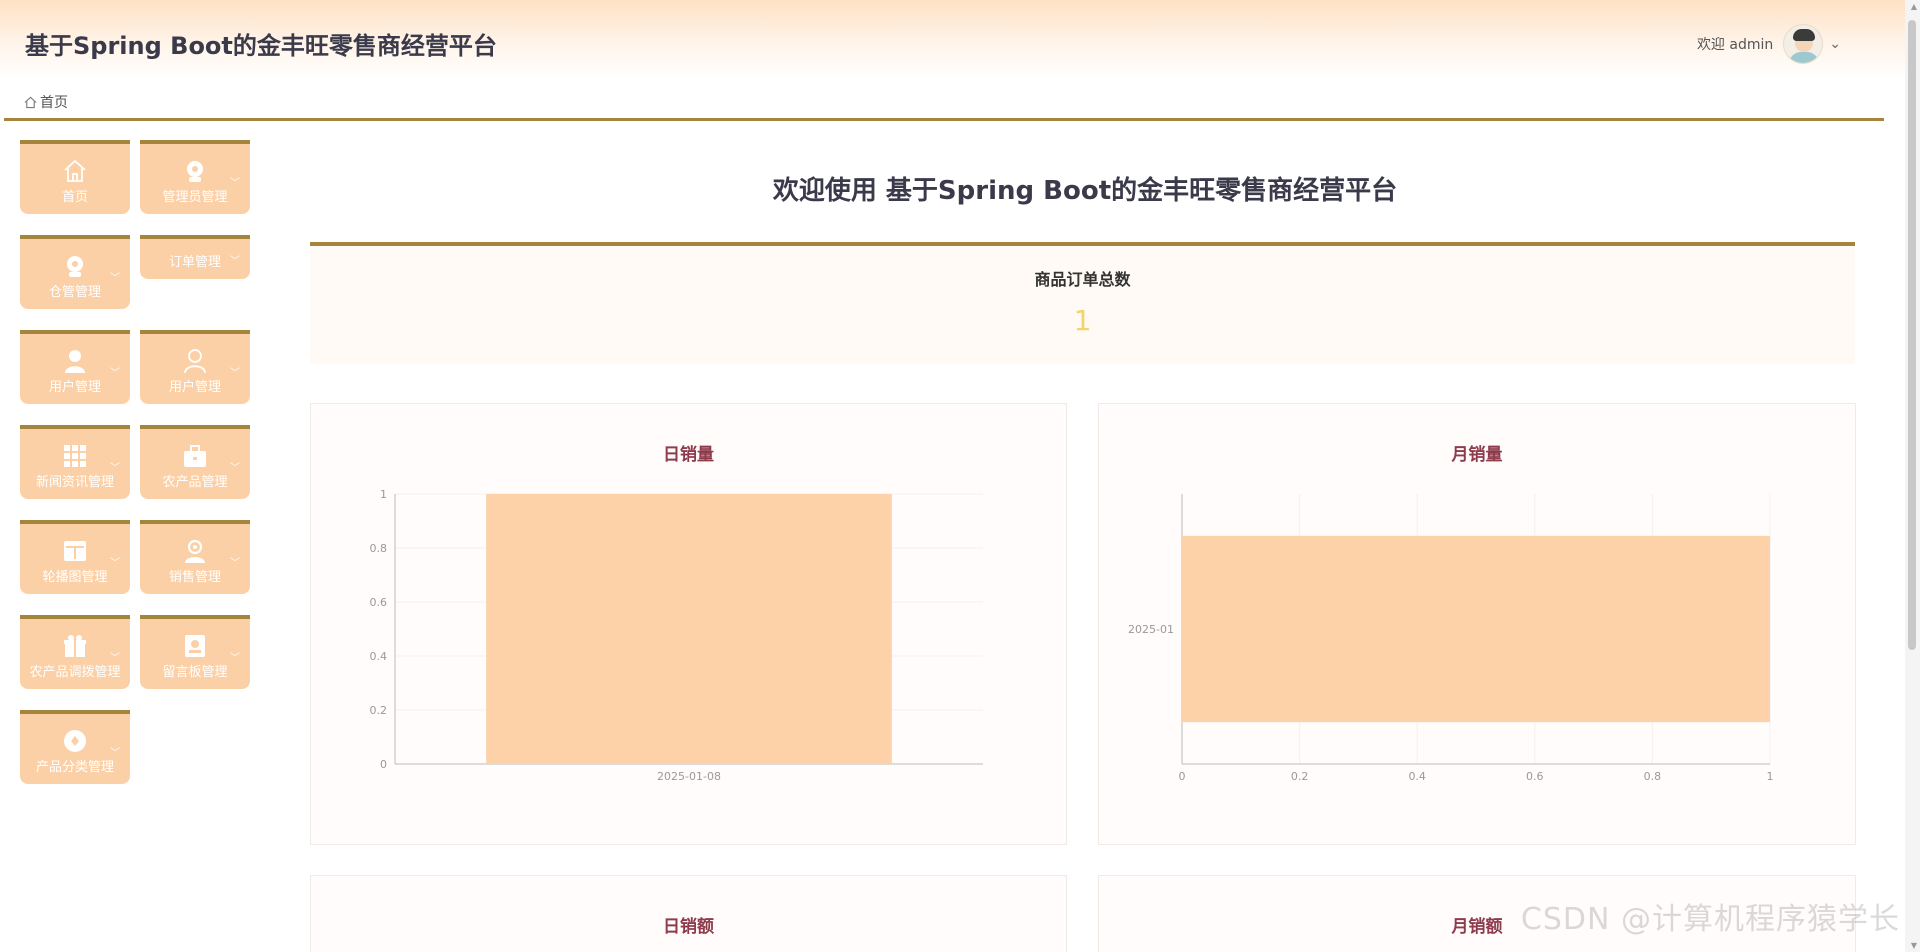 Image resolution: width=1920 pixels, height=952 pixels. Describe the element at coordinates (1803, 44) in the screenshot. I see `avatar` at that location.